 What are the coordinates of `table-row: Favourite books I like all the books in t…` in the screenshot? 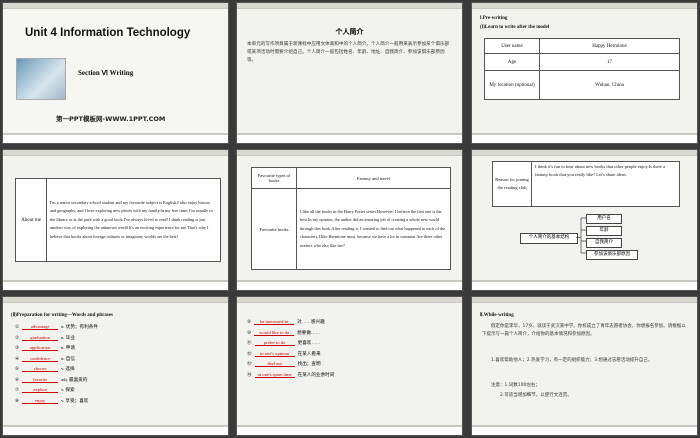 It's located at (351, 229).